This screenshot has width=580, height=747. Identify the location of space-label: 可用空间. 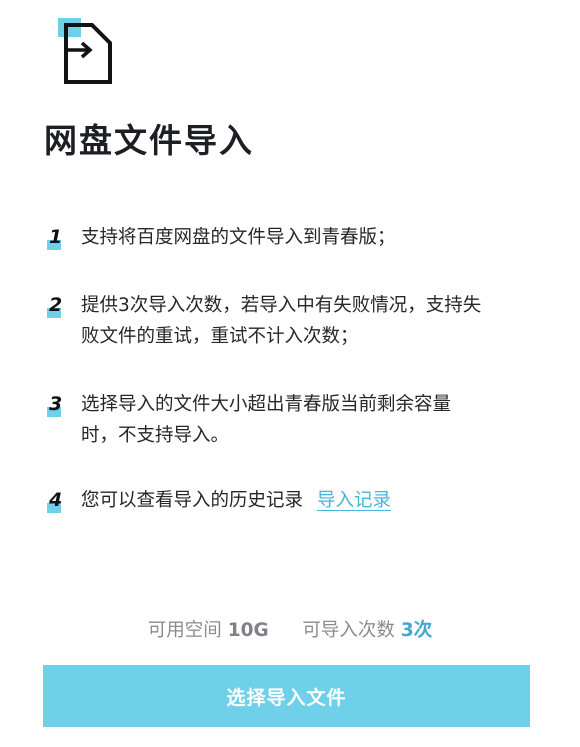
(184, 630).